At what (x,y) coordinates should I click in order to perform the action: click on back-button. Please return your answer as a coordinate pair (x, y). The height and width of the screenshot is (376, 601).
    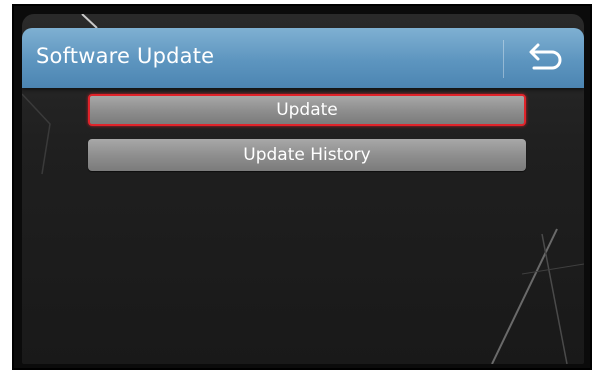
    Looking at the image, I should click on (544, 58).